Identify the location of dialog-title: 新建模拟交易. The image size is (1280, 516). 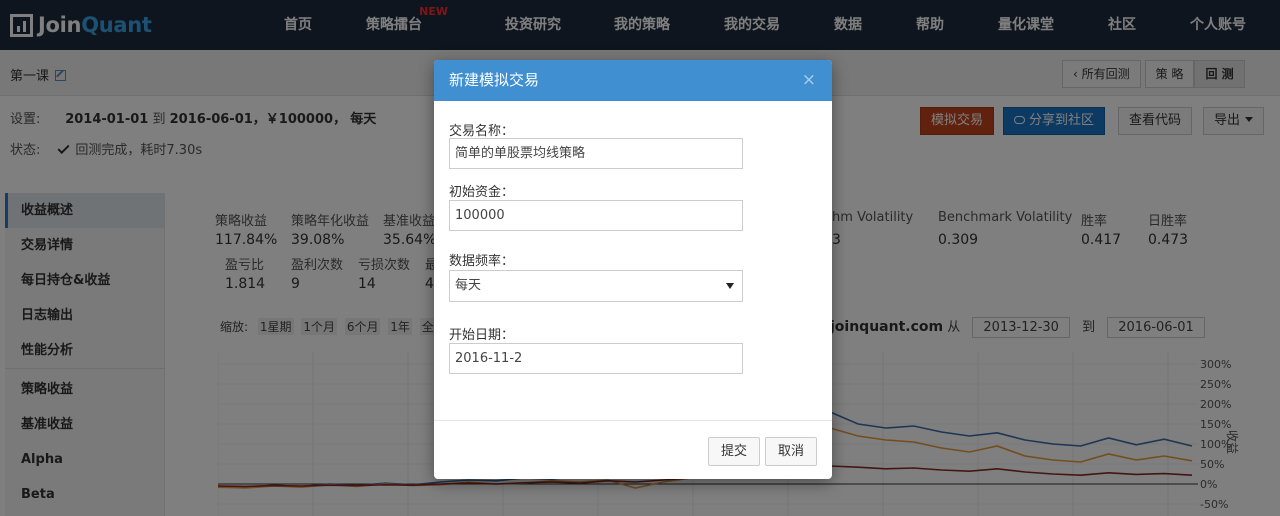
(494, 80).